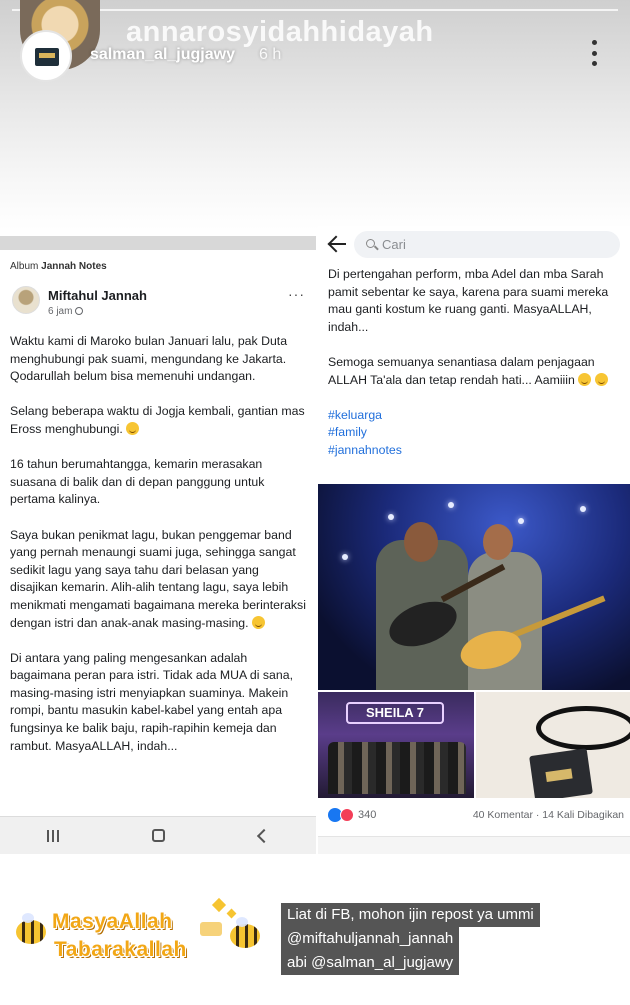 This screenshot has height=1005, width=630. What do you see at coordinates (264, 835) in the screenshot?
I see `back-icon` at bounding box center [264, 835].